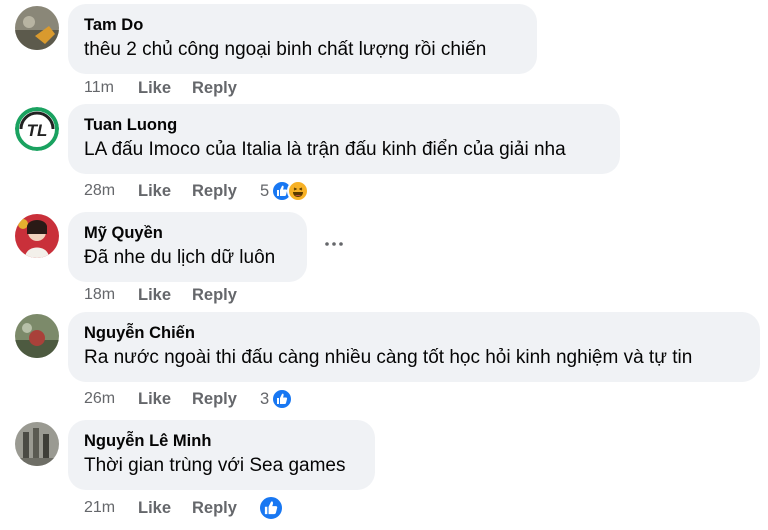 Image resolution: width=768 pixels, height=530 pixels. What do you see at coordinates (187, 233) in the screenshot?
I see `comment-author: Mỹ Quyền` at bounding box center [187, 233].